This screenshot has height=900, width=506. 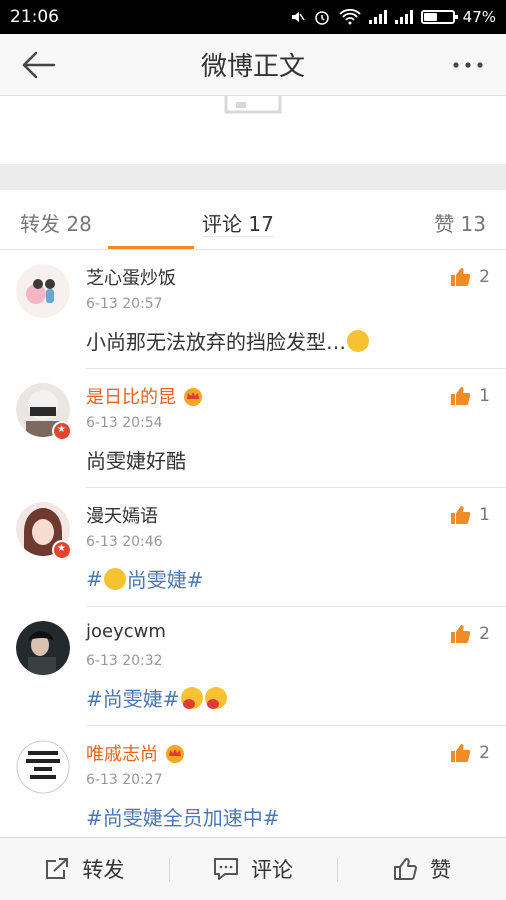 I want to click on status-icons: 47%, so click(x=392, y=17).